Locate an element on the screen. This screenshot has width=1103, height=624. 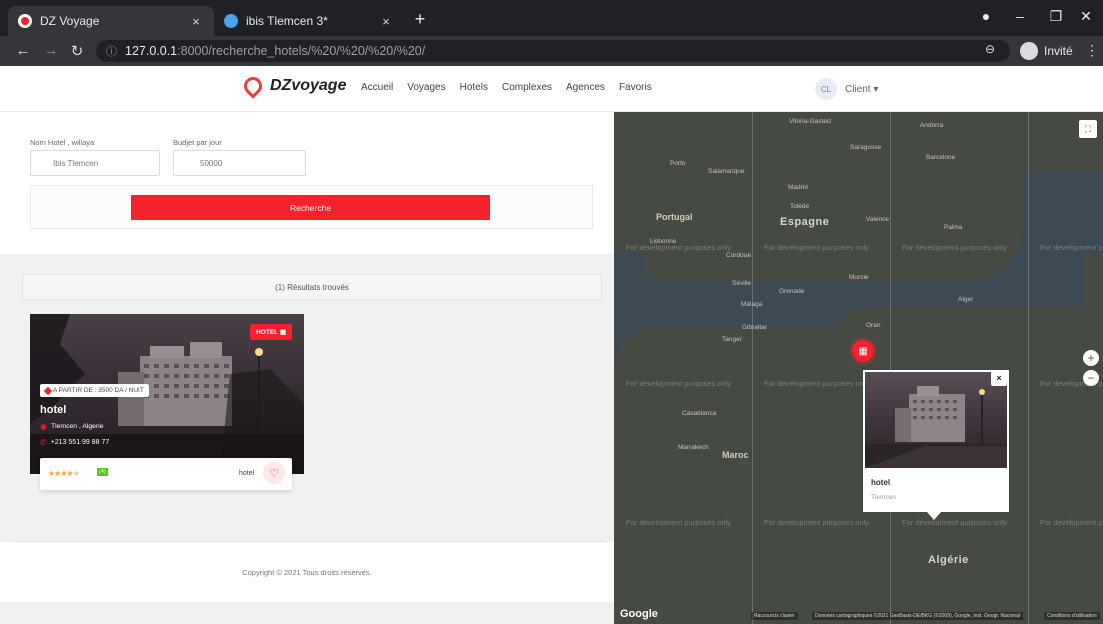
popup-title: hotel is located at coordinates (880, 482).